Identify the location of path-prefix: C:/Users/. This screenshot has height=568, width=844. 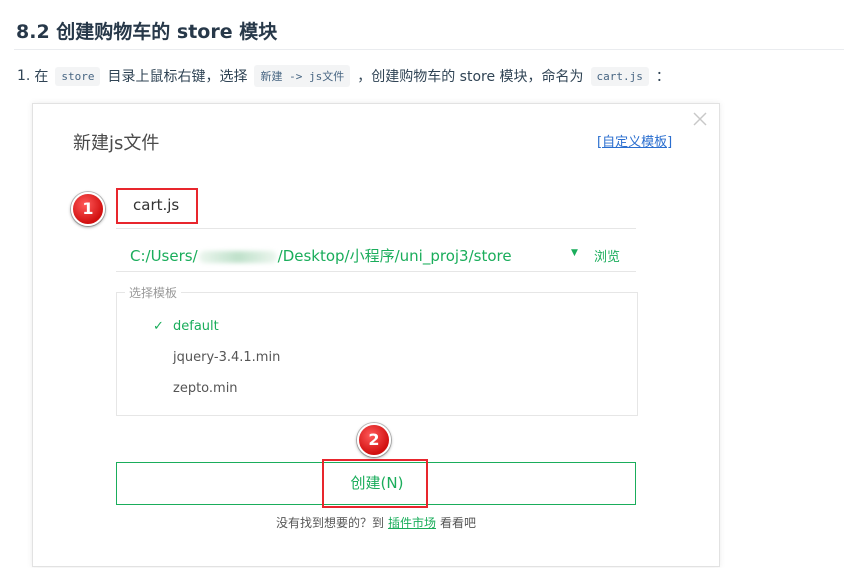
(164, 256).